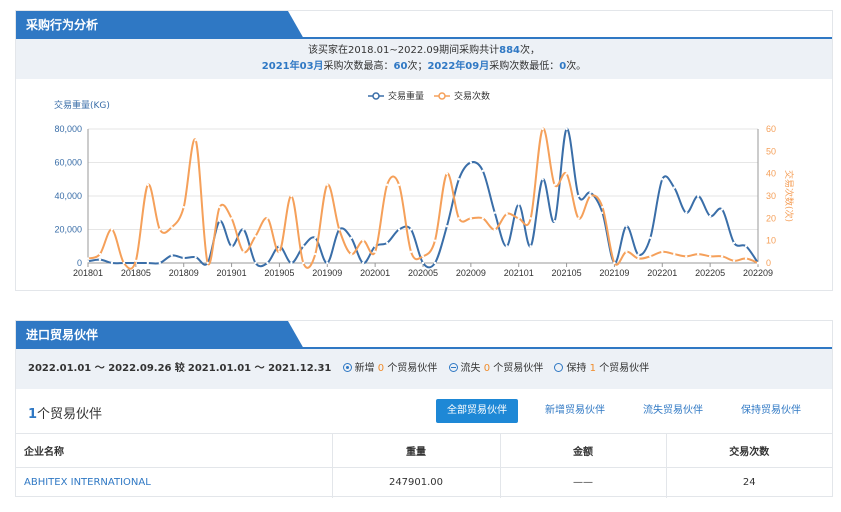  What do you see at coordinates (771, 174) in the screenshot?
I see `y2-tick-label: 40` at bounding box center [771, 174].